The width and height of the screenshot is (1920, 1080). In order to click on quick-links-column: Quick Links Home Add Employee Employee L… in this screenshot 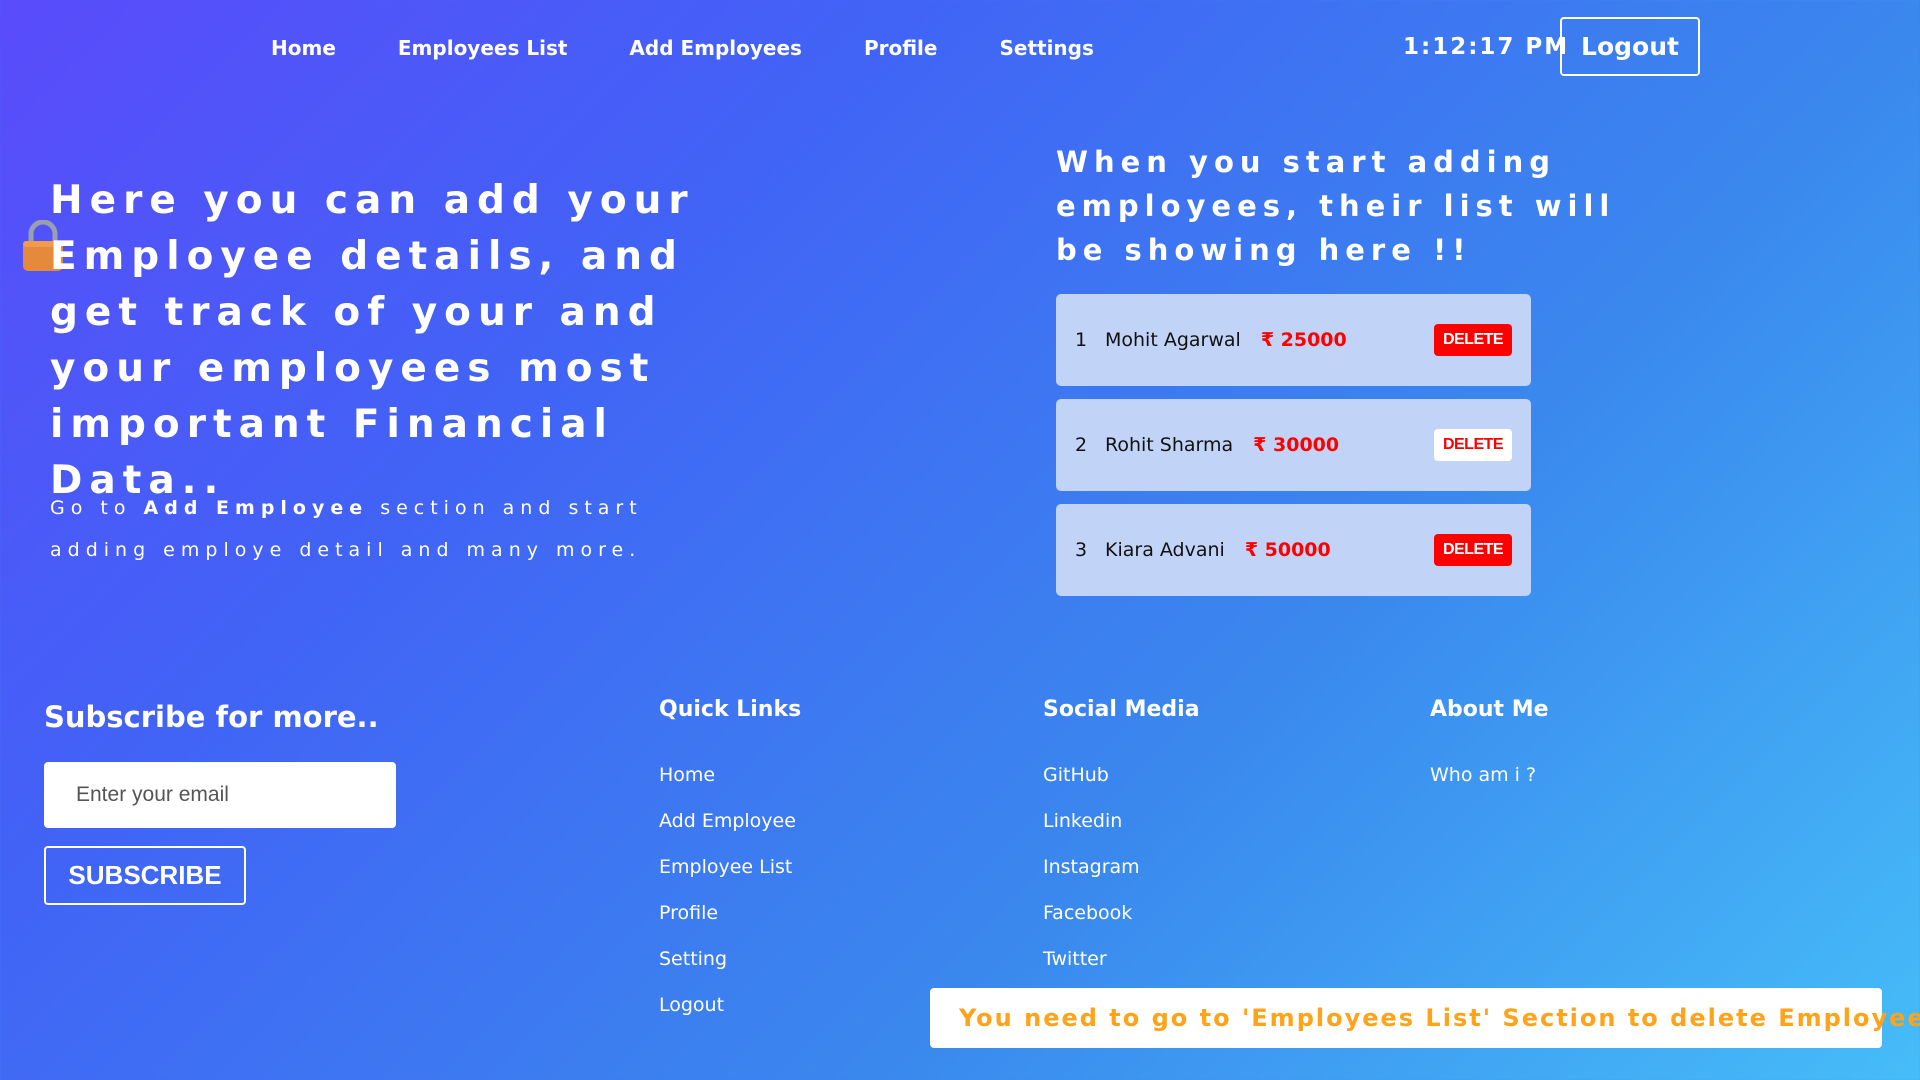, I will do `click(730, 862)`.